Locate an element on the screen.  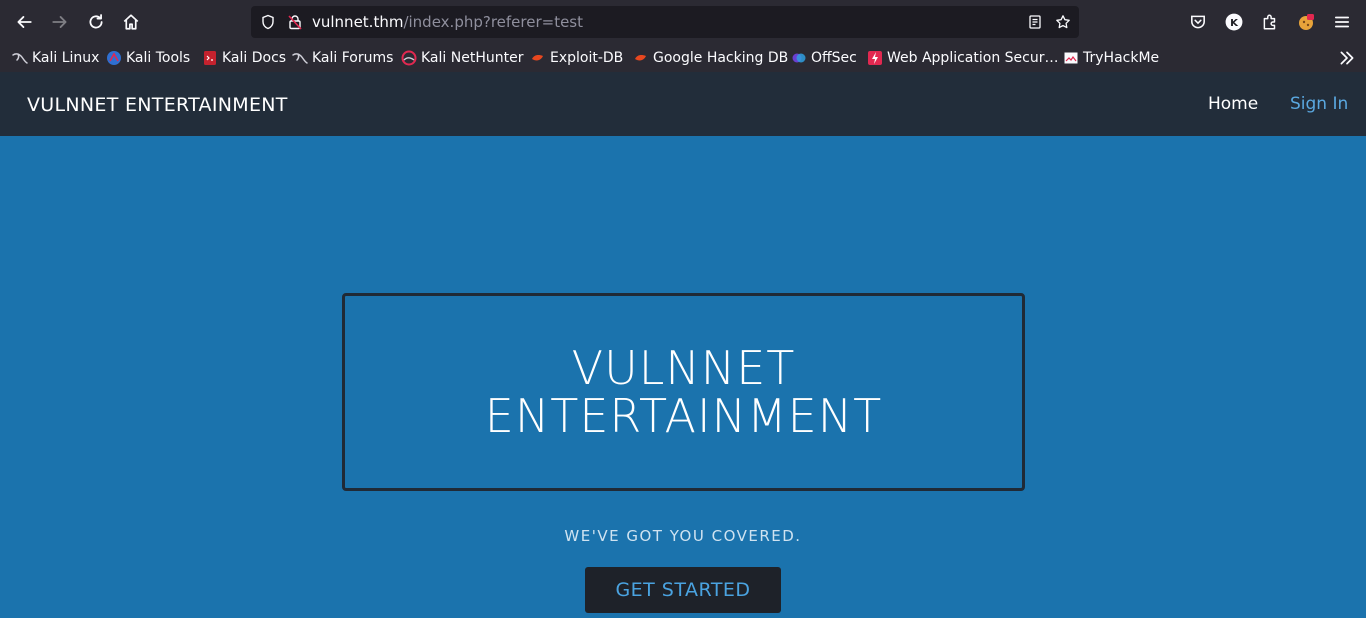
bookmark-kali-nethunter: Kali NetHunter is located at coordinates (462, 58).